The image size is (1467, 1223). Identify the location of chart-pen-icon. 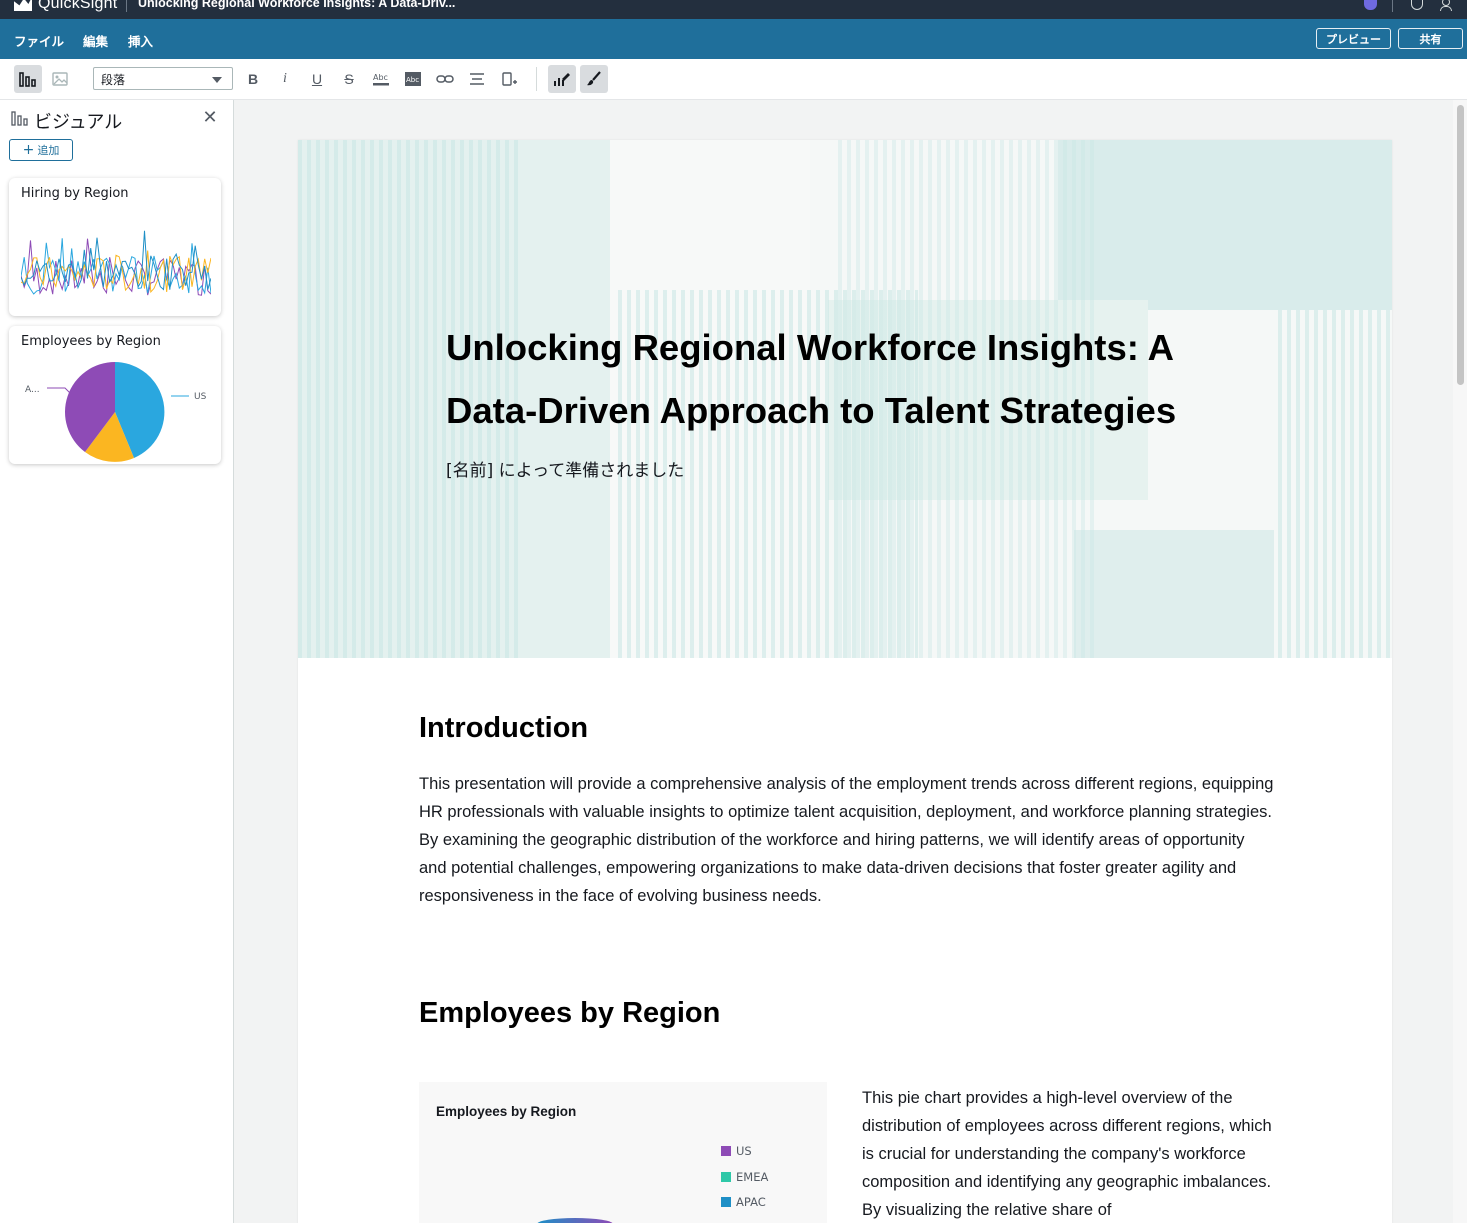
(562, 79).